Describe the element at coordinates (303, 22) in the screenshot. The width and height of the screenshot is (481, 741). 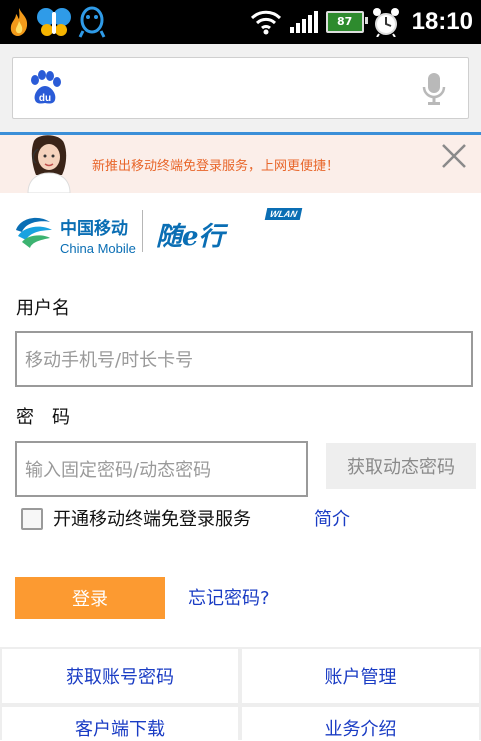
I see `signal-icon` at that location.